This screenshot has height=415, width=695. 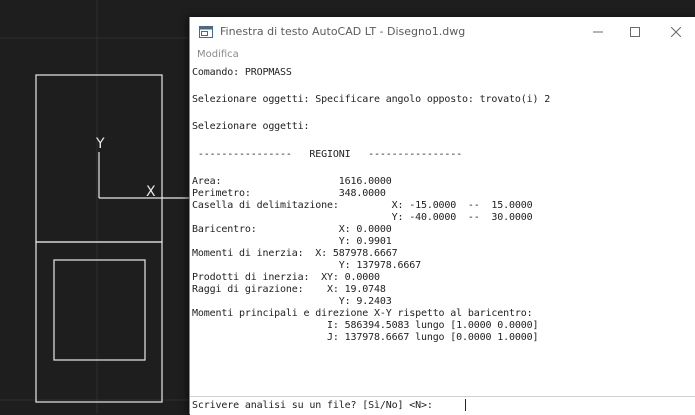 What do you see at coordinates (292, 301) in the screenshot?
I see `console-line: Y: 9.2403` at bounding box center [292, 301].